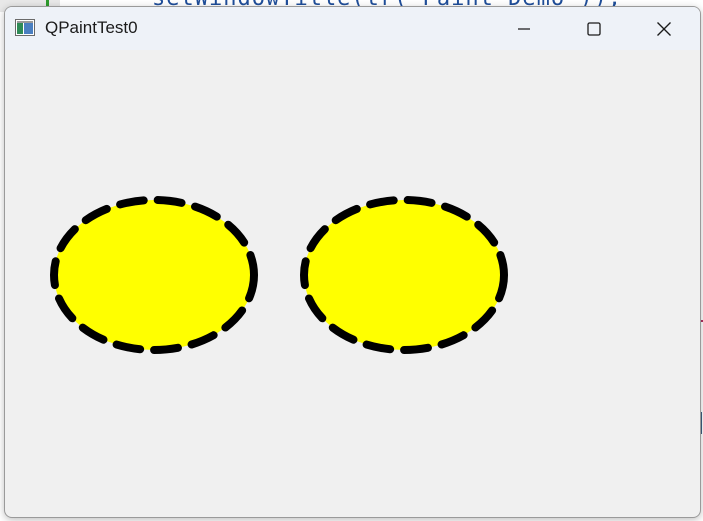  Describe the element at coordinates (91, 27) in the screenshot. I see `window-title: QPaintTest0` at that location.